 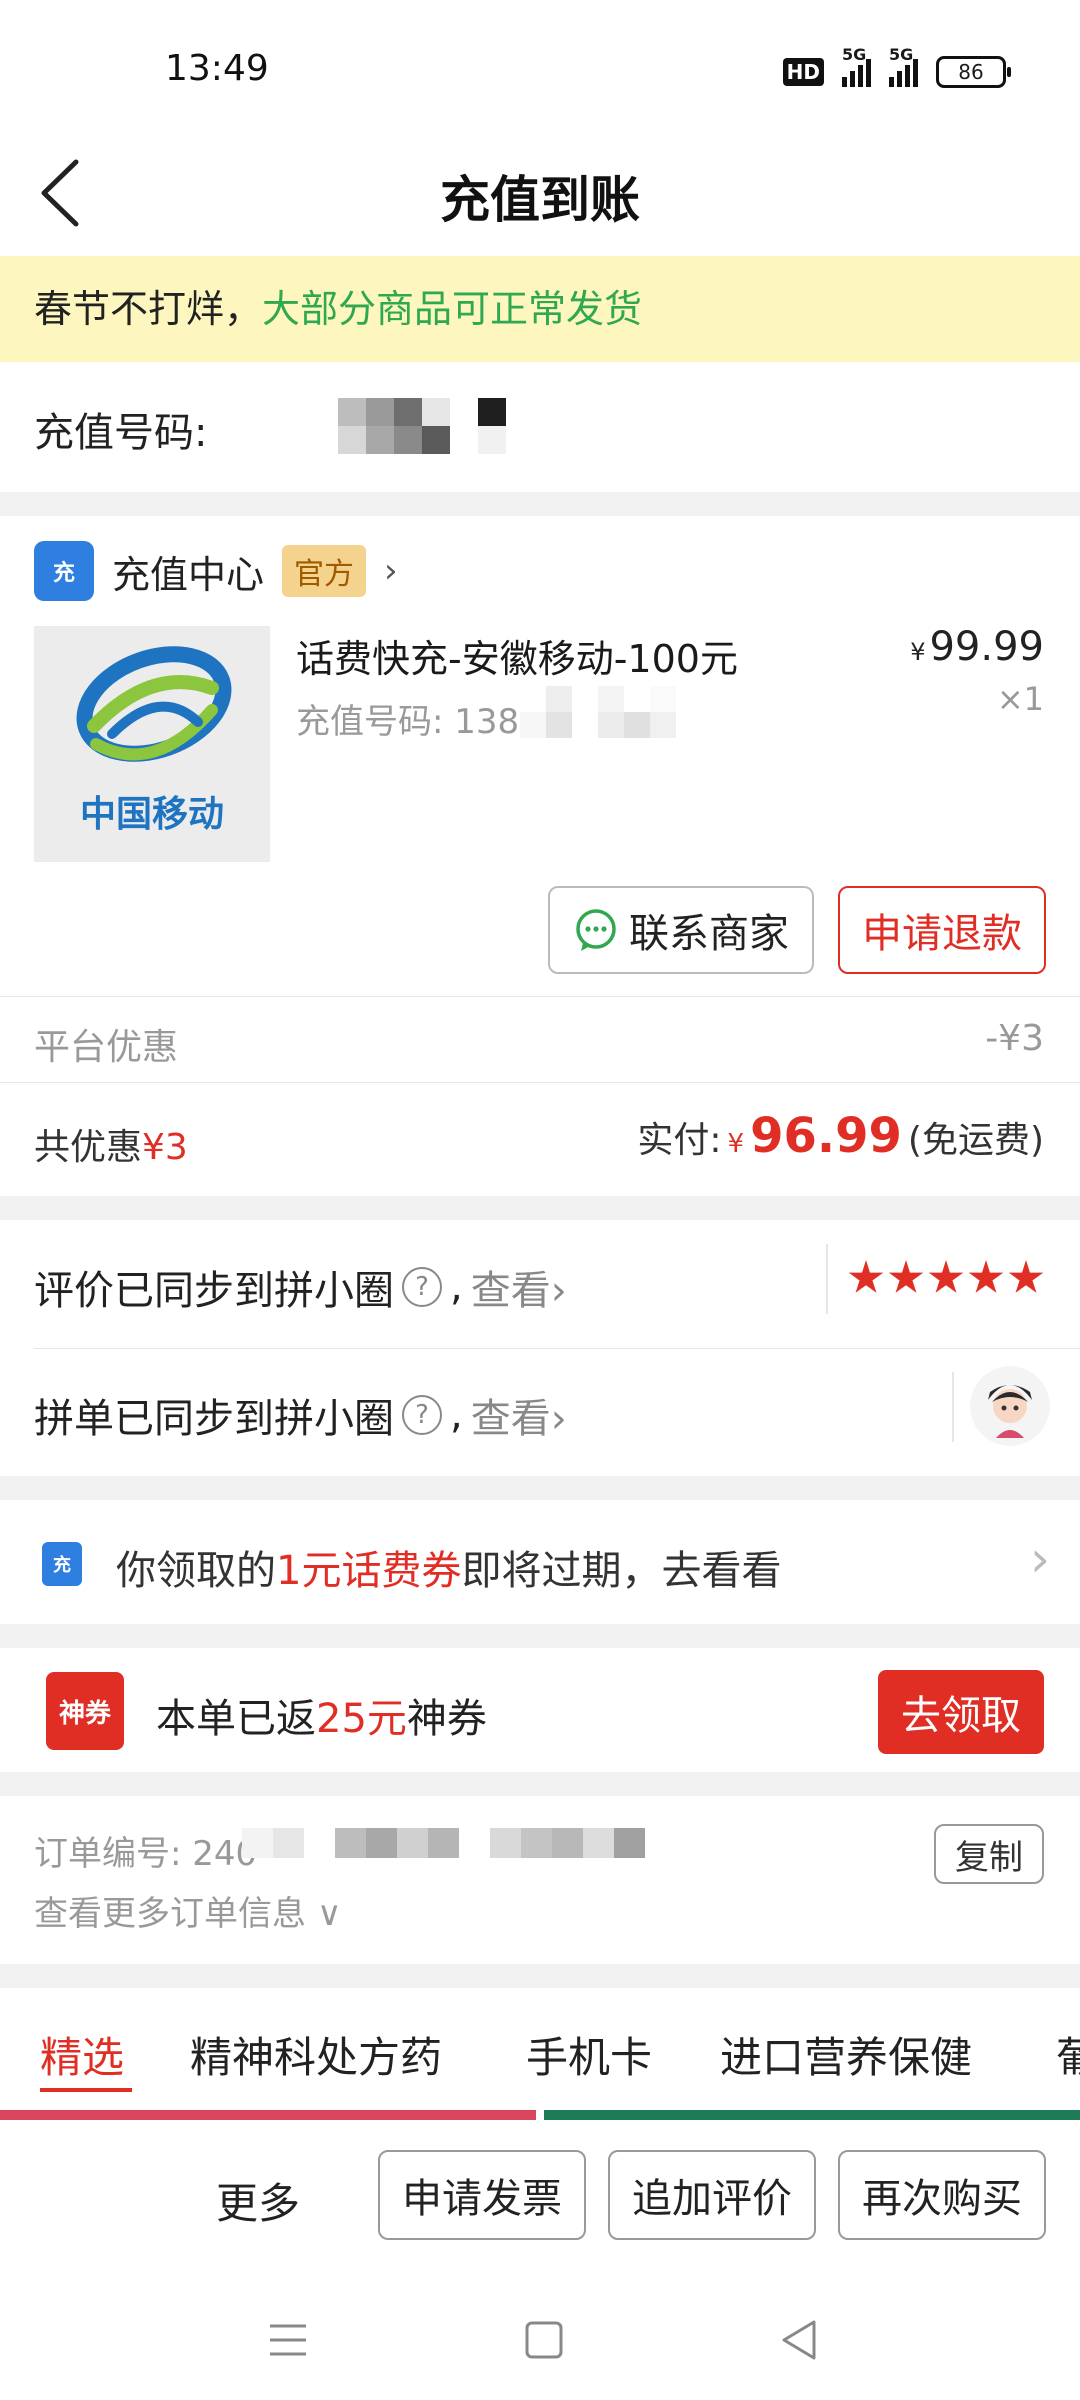 What do you see at coordinates (1068, 2054) in the screenshot?
I see `tab-overflow: 葡` at bounding box center [1068, 2054].